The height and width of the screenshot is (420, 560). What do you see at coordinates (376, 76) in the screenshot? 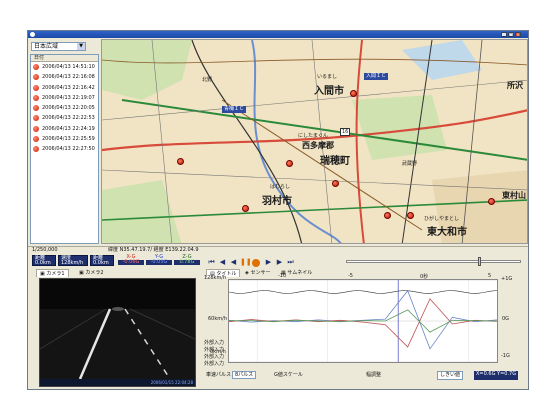
I see `map-ic-label-iruma: 入間ＩＣ` at bounding box center [376, 76].